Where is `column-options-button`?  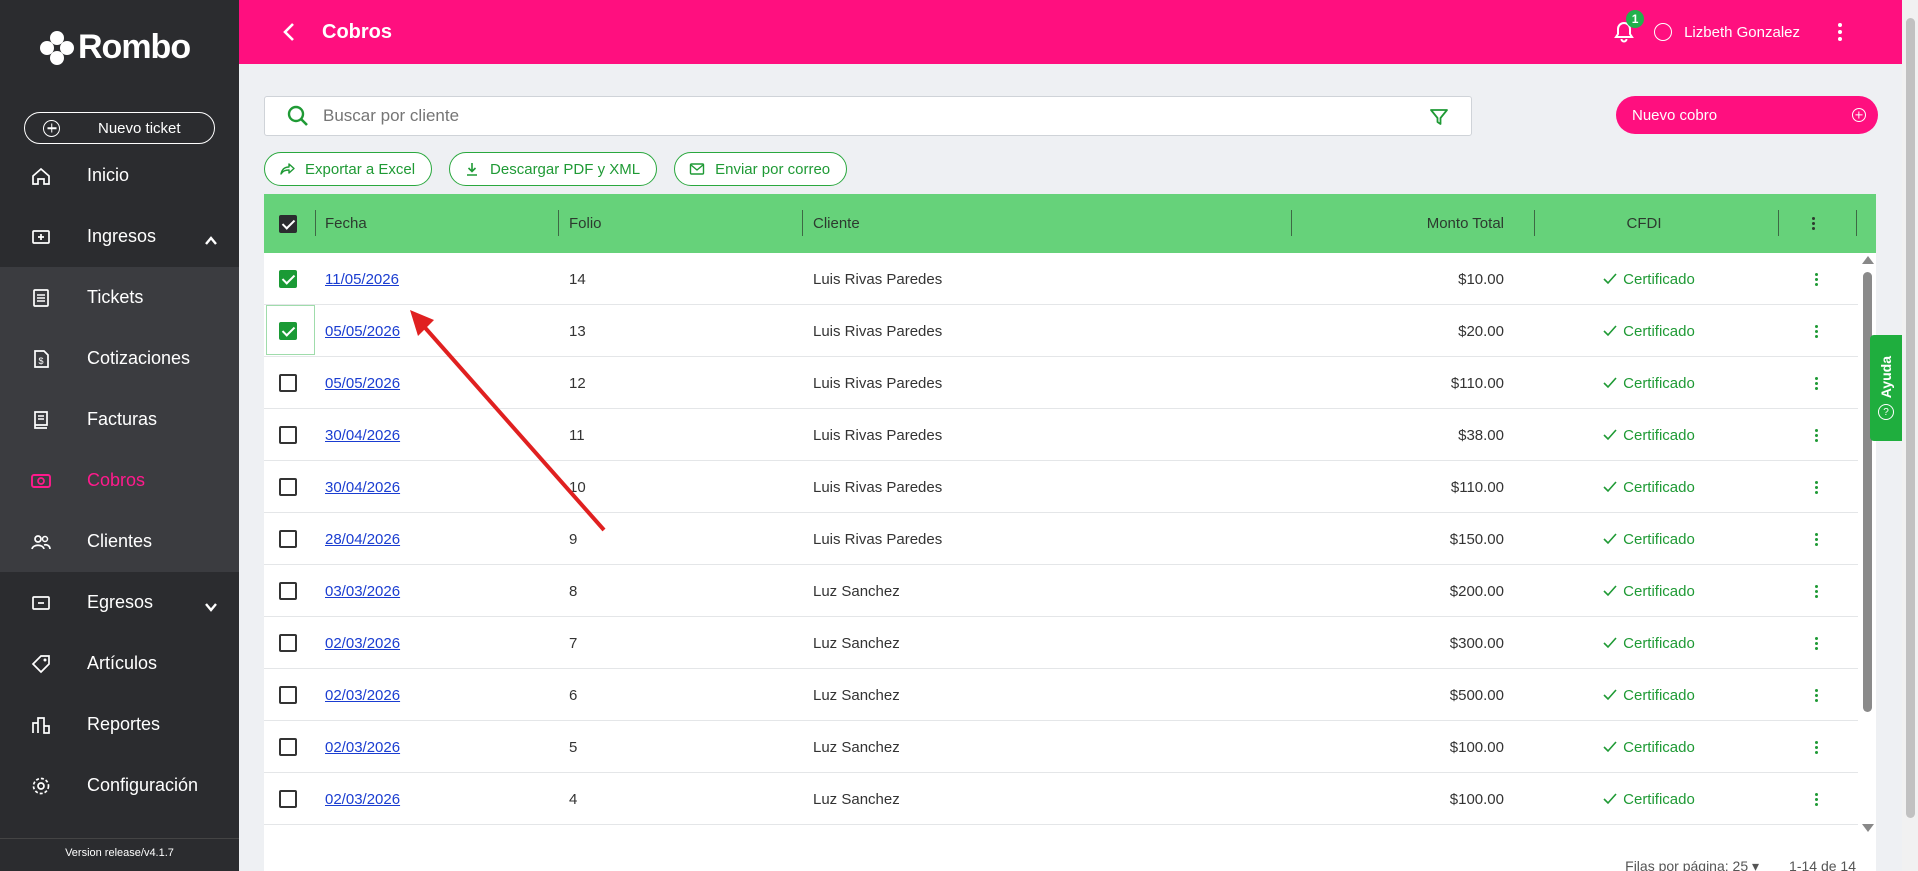
column-options-button is located at coordinates (1813, 223).